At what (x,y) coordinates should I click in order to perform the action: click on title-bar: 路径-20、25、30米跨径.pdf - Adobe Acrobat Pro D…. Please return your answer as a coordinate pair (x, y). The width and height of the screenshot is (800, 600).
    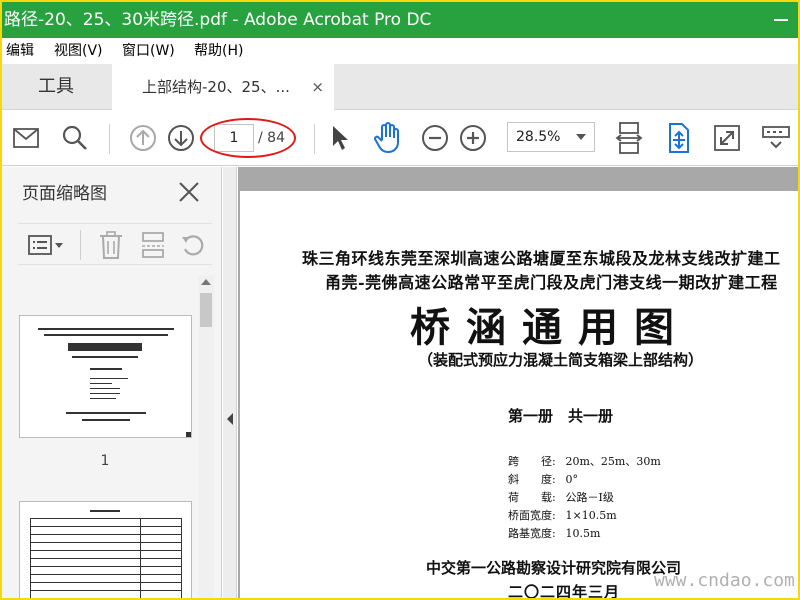
    Looking at the image, I should click on (400, 20).